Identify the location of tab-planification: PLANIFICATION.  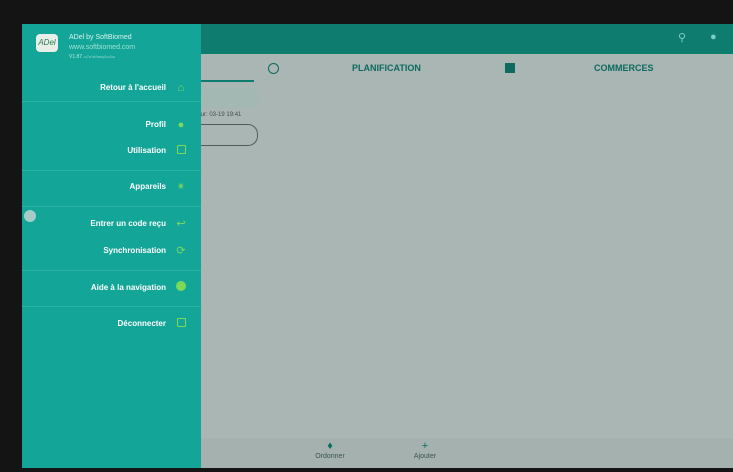
(386, 68).